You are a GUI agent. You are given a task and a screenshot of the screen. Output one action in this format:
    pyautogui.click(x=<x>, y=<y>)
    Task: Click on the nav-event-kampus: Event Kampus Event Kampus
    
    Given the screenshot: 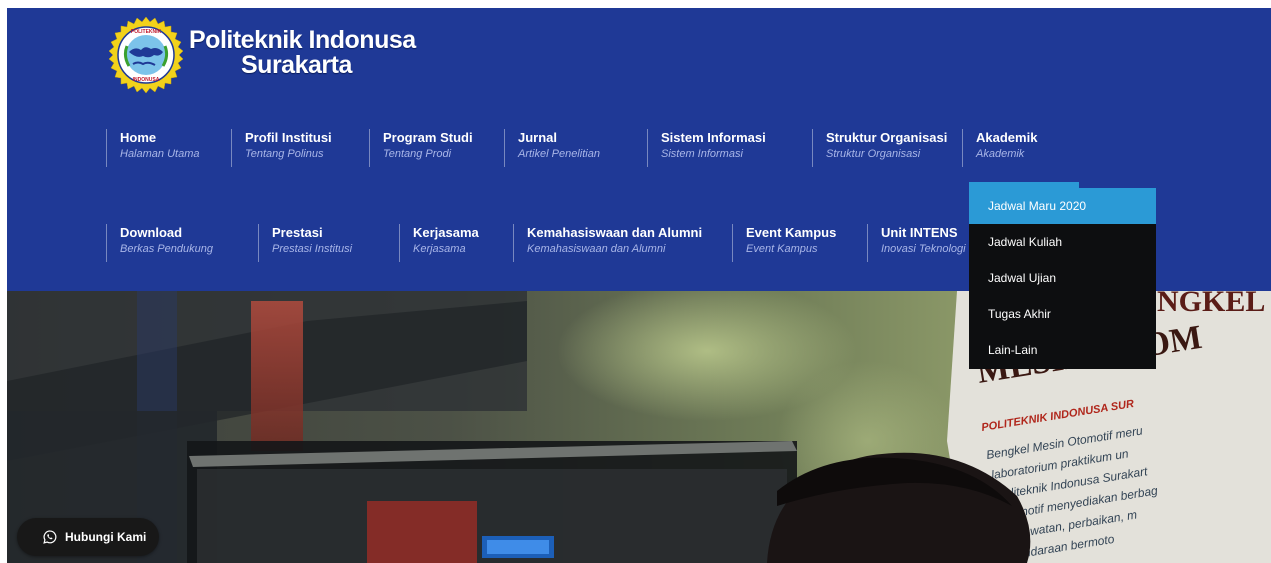 What is the action you would take?
    pyautogui.click(x=784, y=243)
    